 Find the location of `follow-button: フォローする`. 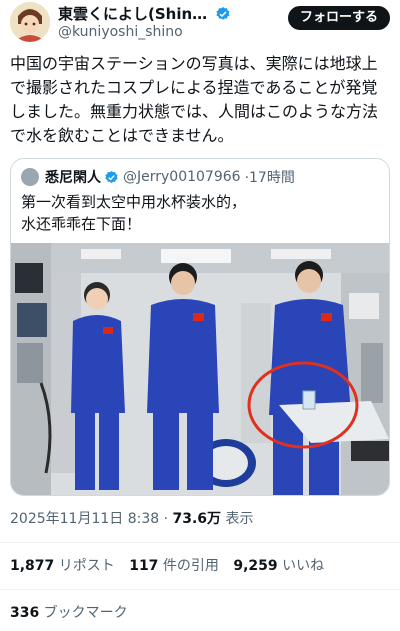

follow-button: フォローする is located at coordinates (338, 18).